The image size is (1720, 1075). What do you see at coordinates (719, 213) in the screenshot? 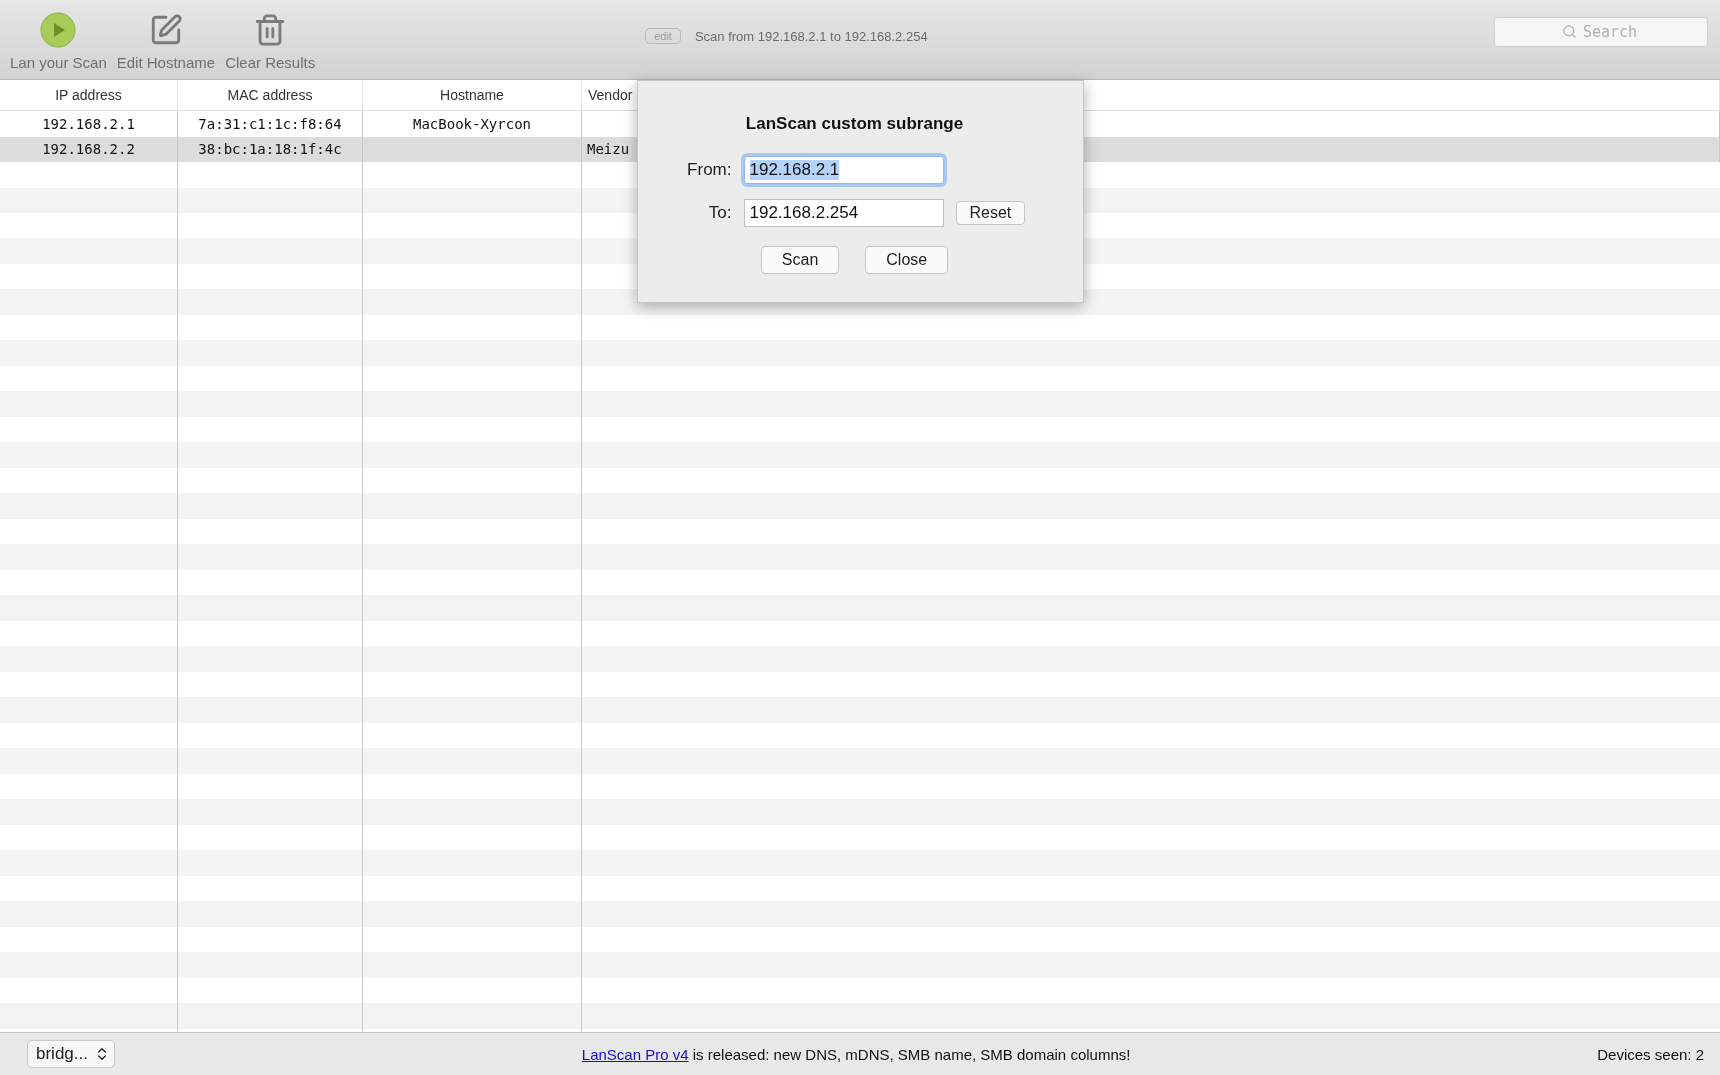
I see `field-label: To:` at bounding box center [719, 213].